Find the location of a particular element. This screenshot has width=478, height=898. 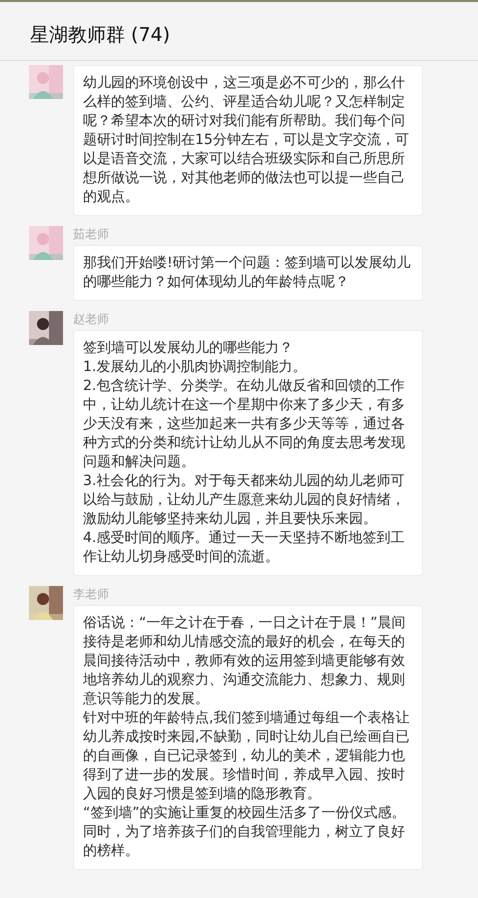

sender-name: 李老师 is located at coordinates (91, 594).